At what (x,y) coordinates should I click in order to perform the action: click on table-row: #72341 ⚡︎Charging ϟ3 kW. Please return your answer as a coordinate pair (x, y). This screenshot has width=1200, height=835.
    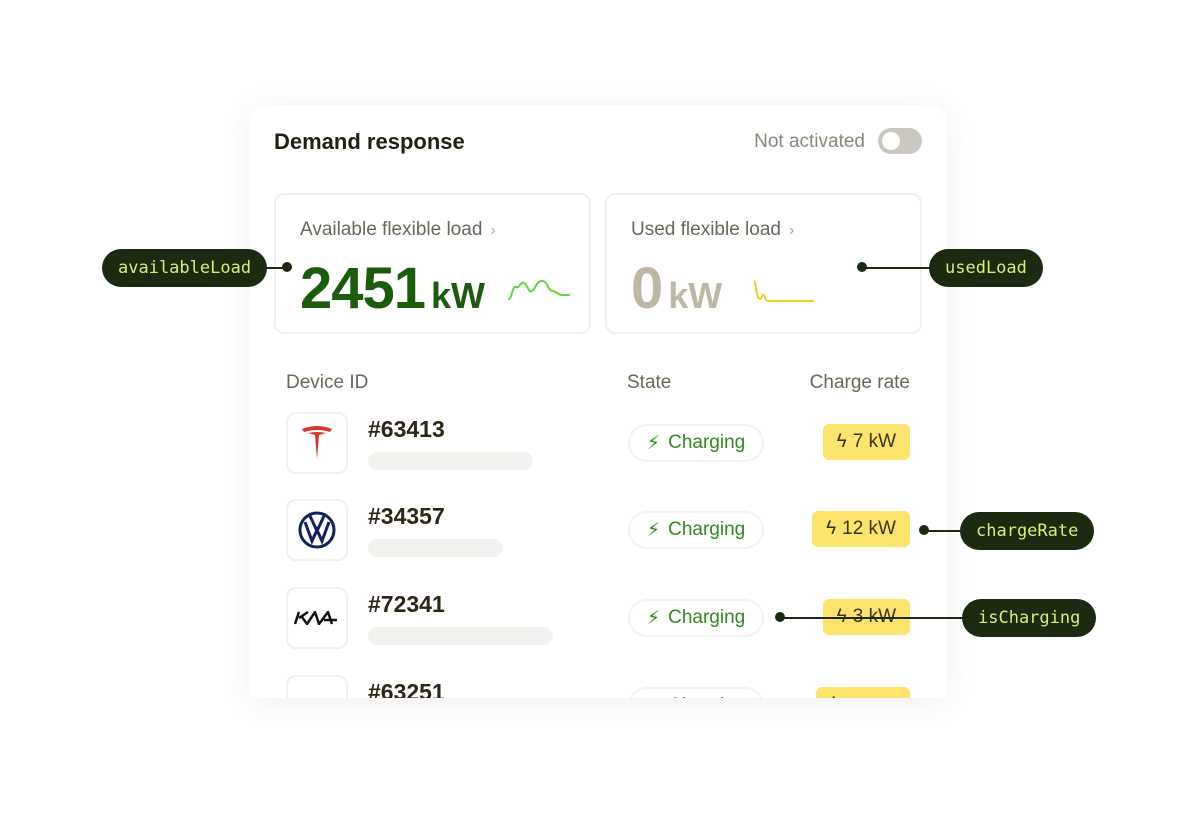
    Looking at the image, I should click on (598, 619).